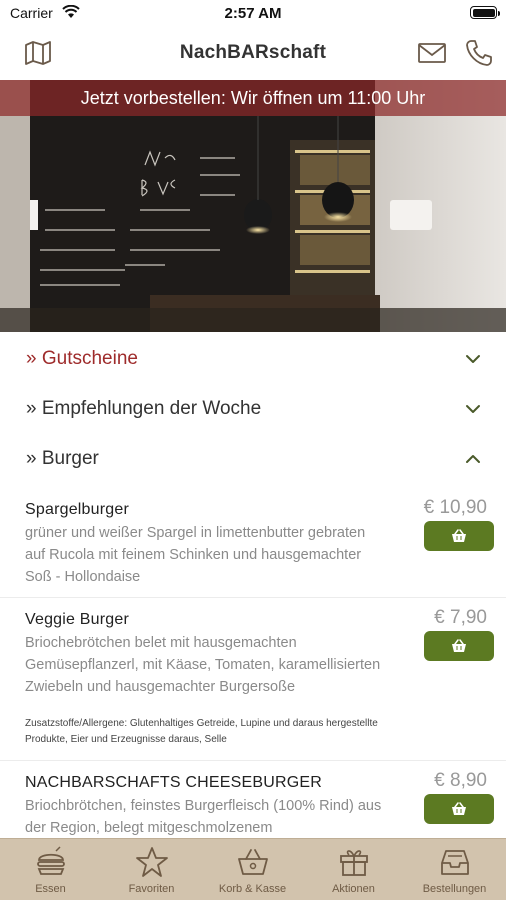  Describe the element at coordinates (460, 617) in the screenshot. I see `item-price: € 7,90` at that location.